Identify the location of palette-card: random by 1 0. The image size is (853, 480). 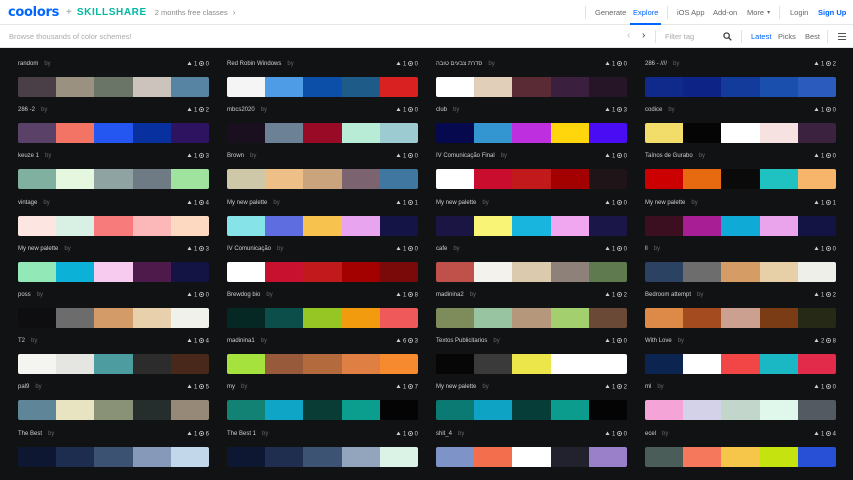
(113, 78).